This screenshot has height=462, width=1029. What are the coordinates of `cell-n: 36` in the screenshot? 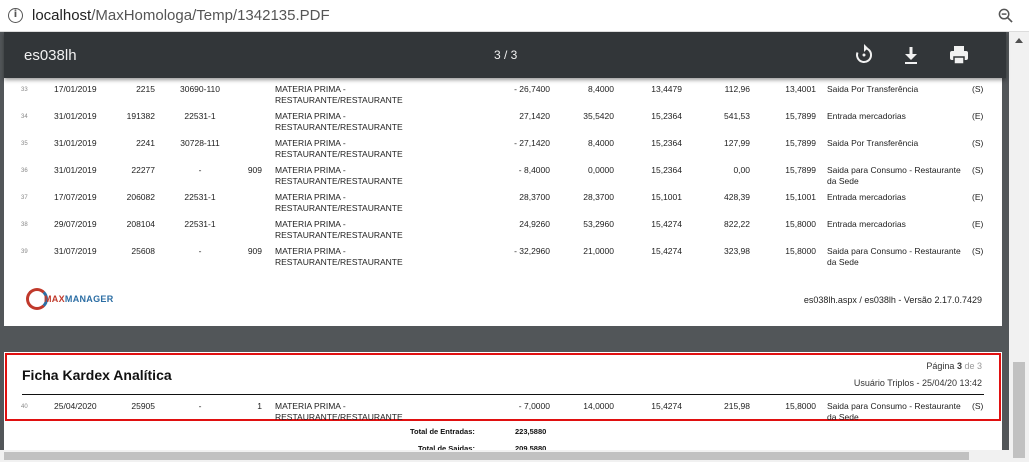 It's located at (24, 171).